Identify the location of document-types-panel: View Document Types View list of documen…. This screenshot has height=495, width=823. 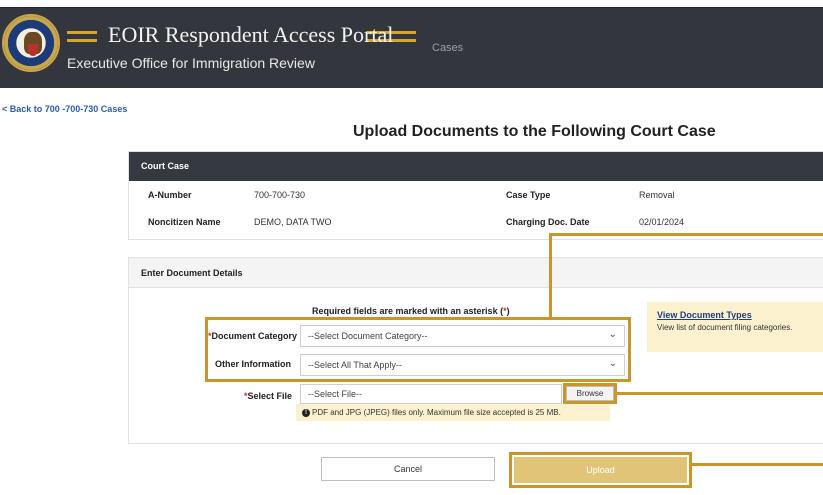
(735, 327).